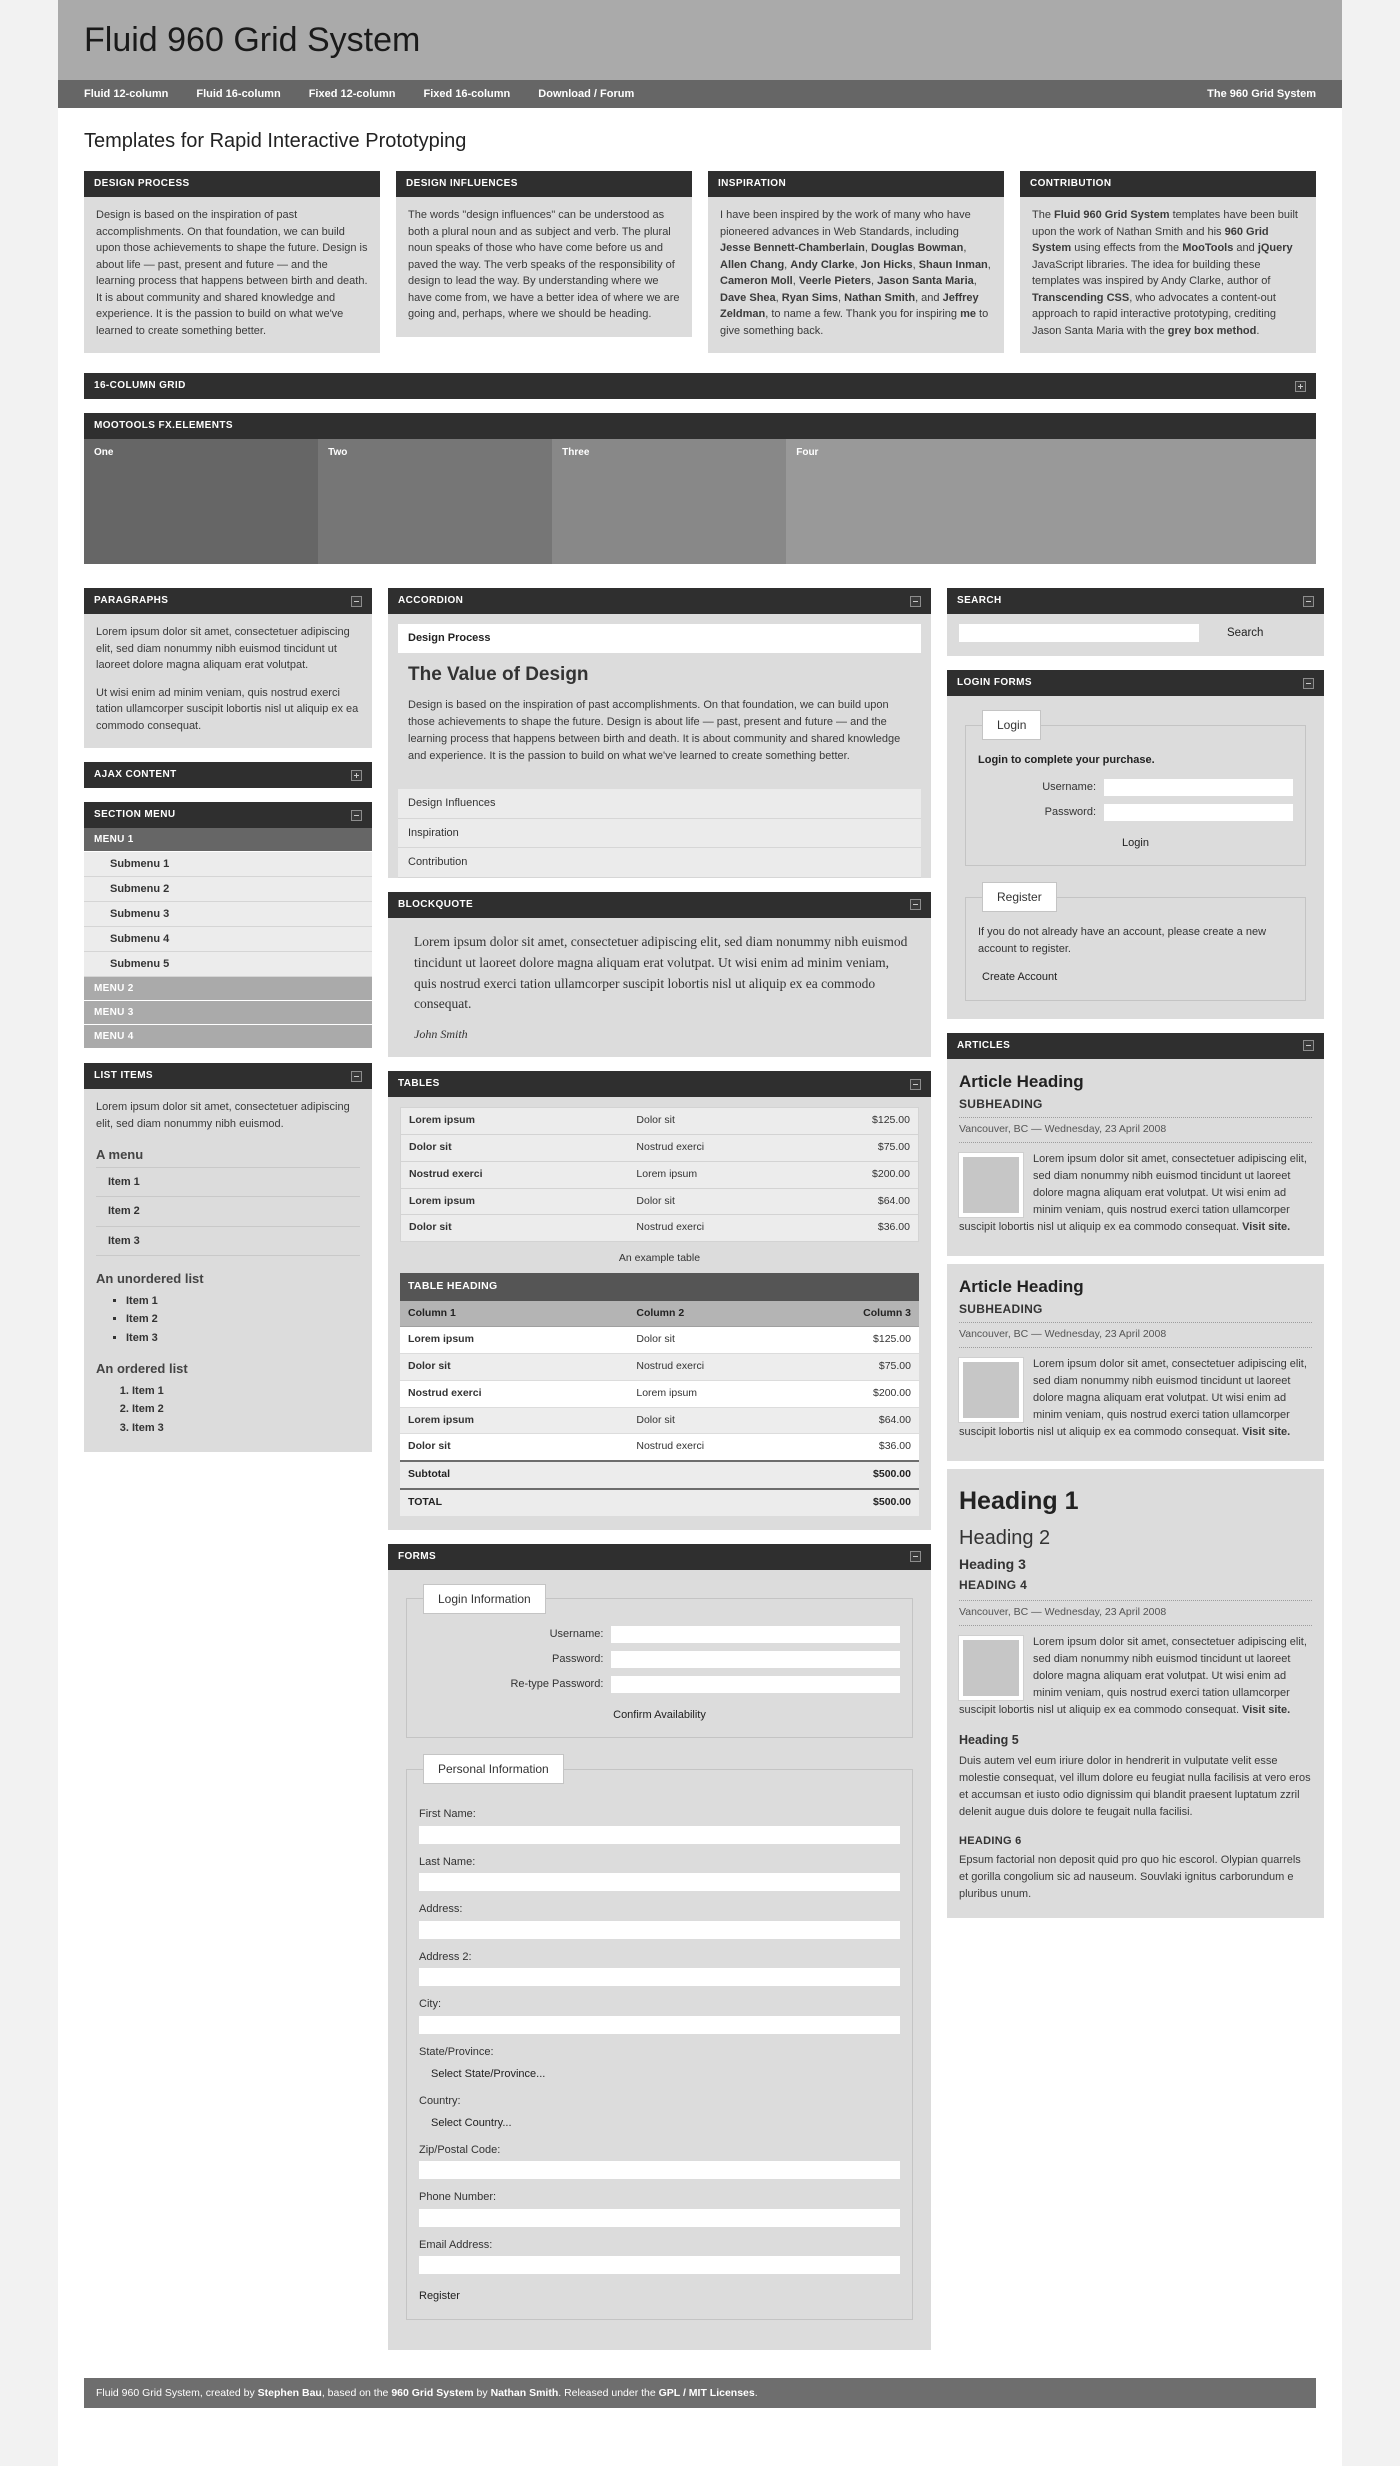 This screenshot has width=1400, height=2466. I want to click on cell-col3: $36.00, so click(861, 1447).